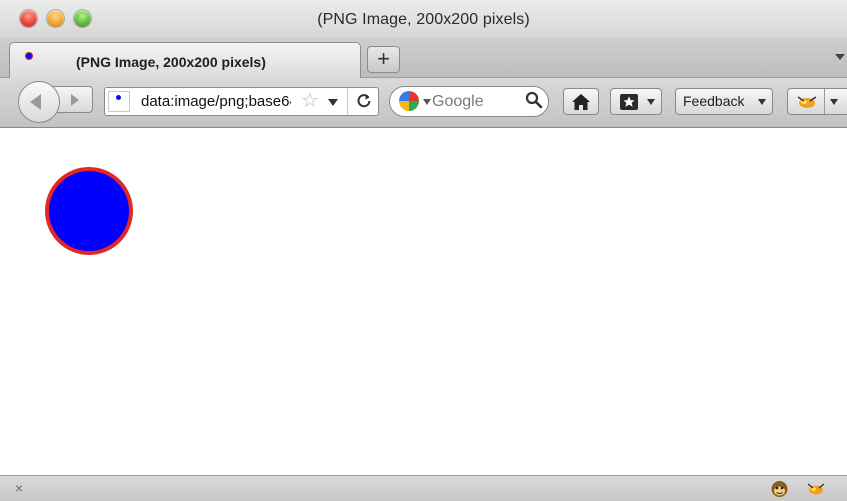  What do you see at coordinates (840, 57) in the screenshot?
I see `tab-list-dropdown-icon` at bounding box center [840, 57].